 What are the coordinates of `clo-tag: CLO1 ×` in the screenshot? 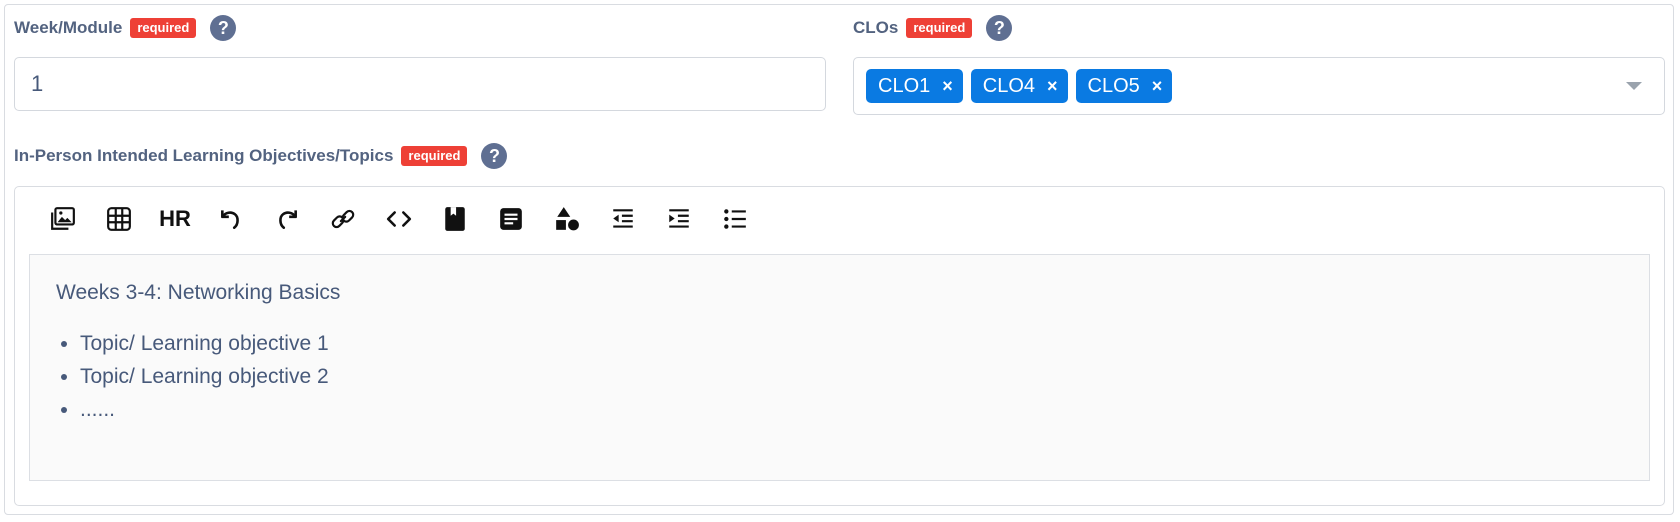 It's located at (914, 86).